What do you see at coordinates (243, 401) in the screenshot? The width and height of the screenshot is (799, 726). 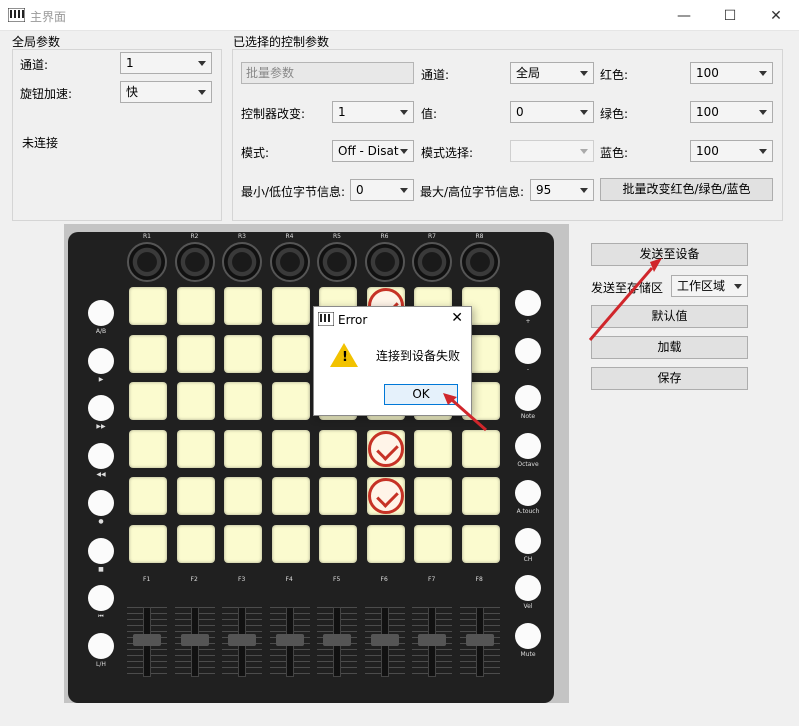 I see `pad-r2-c2` at bounding box center [243, 401].